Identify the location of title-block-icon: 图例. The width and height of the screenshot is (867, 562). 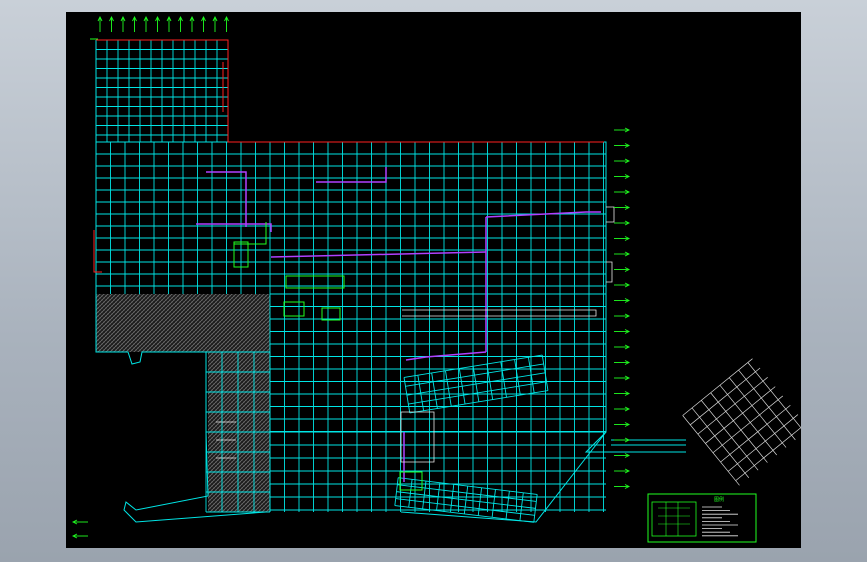
(702, 518).